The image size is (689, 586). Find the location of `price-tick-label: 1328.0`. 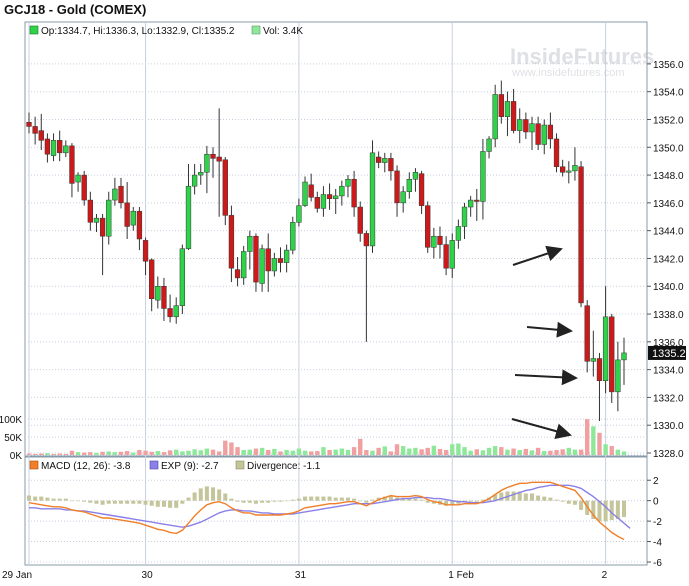

price-tick-label: 1328.0 is located at coordinates (668, 454).